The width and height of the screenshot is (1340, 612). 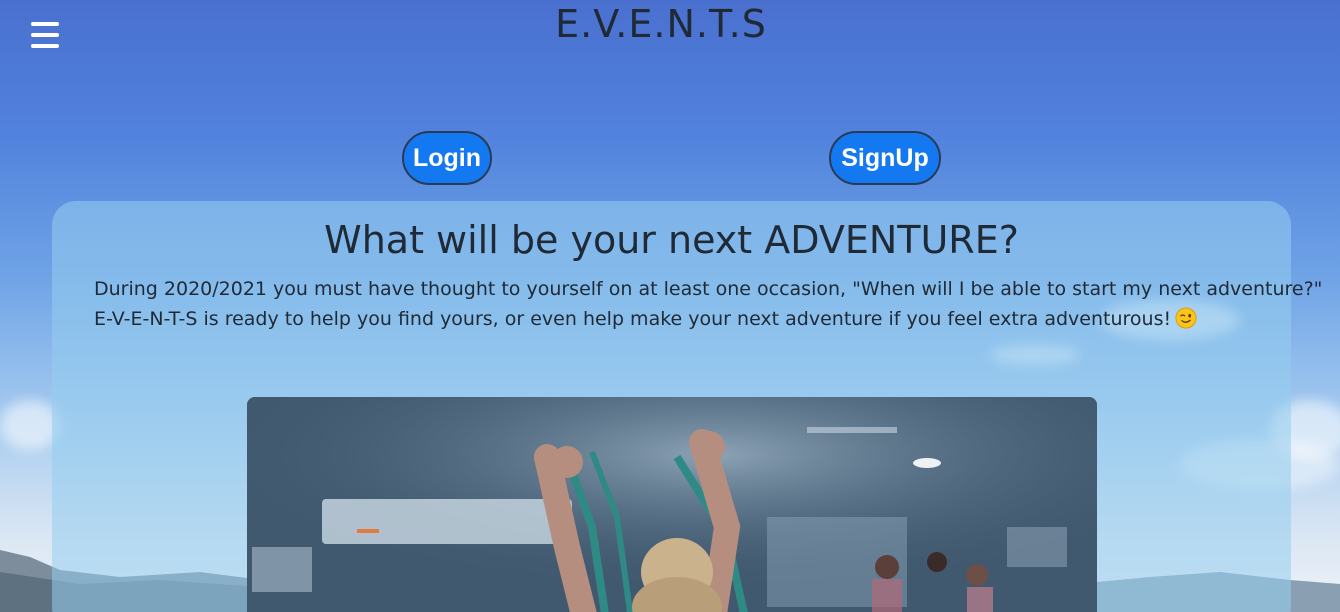 I want to click on site-title: E.V.E.N.T.S, so click(x=661, y=24).